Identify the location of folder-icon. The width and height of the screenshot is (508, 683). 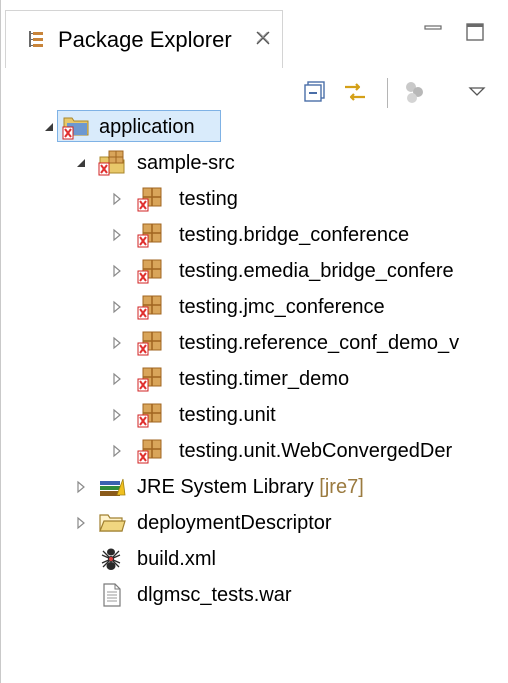
(112, 523).